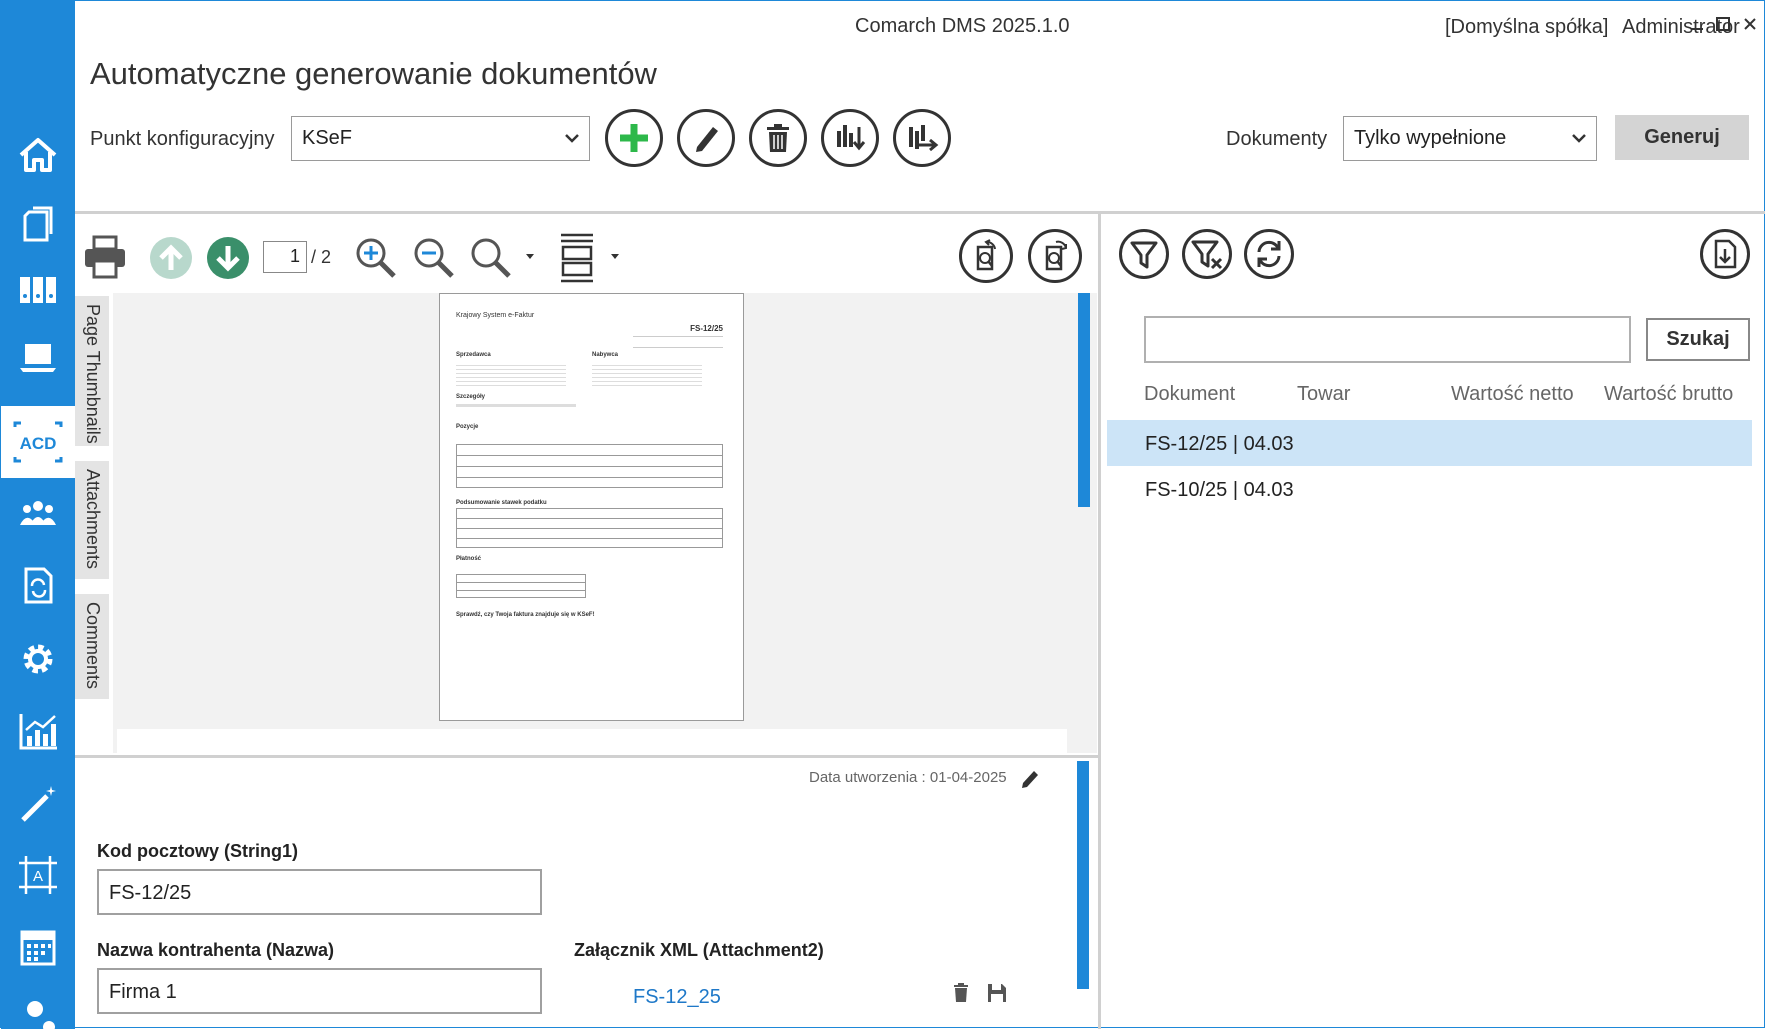 The image size is (1765, 1029). I want to click on edit-button, so click(706, 138).